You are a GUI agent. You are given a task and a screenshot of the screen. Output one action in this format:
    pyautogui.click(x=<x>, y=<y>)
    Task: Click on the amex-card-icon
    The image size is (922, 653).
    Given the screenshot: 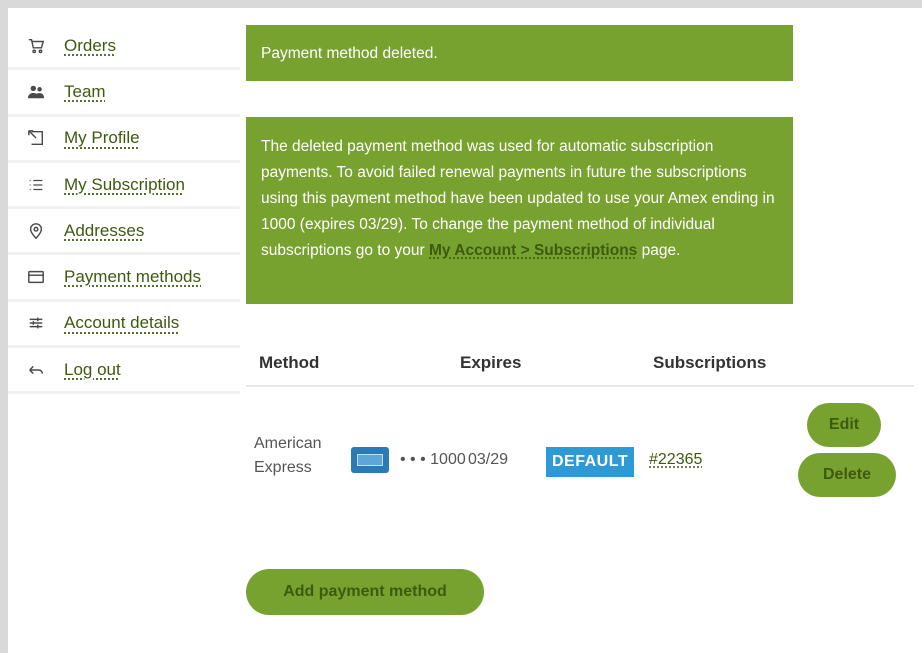 What is the action you would take?
    pyautogui.click(x=370, y=460)
    